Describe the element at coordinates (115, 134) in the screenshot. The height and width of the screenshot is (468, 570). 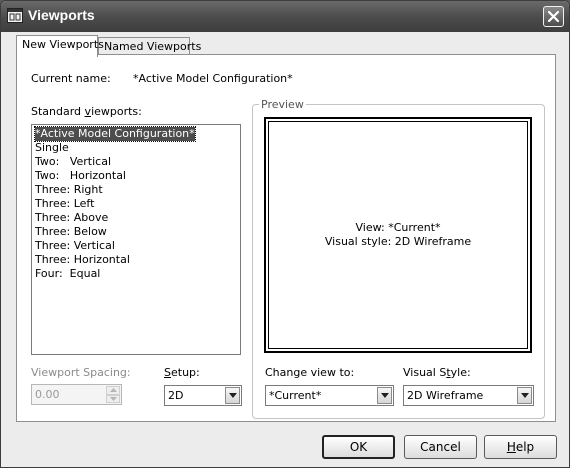
I see `list-item: *Active Model Configuration*` at that location.